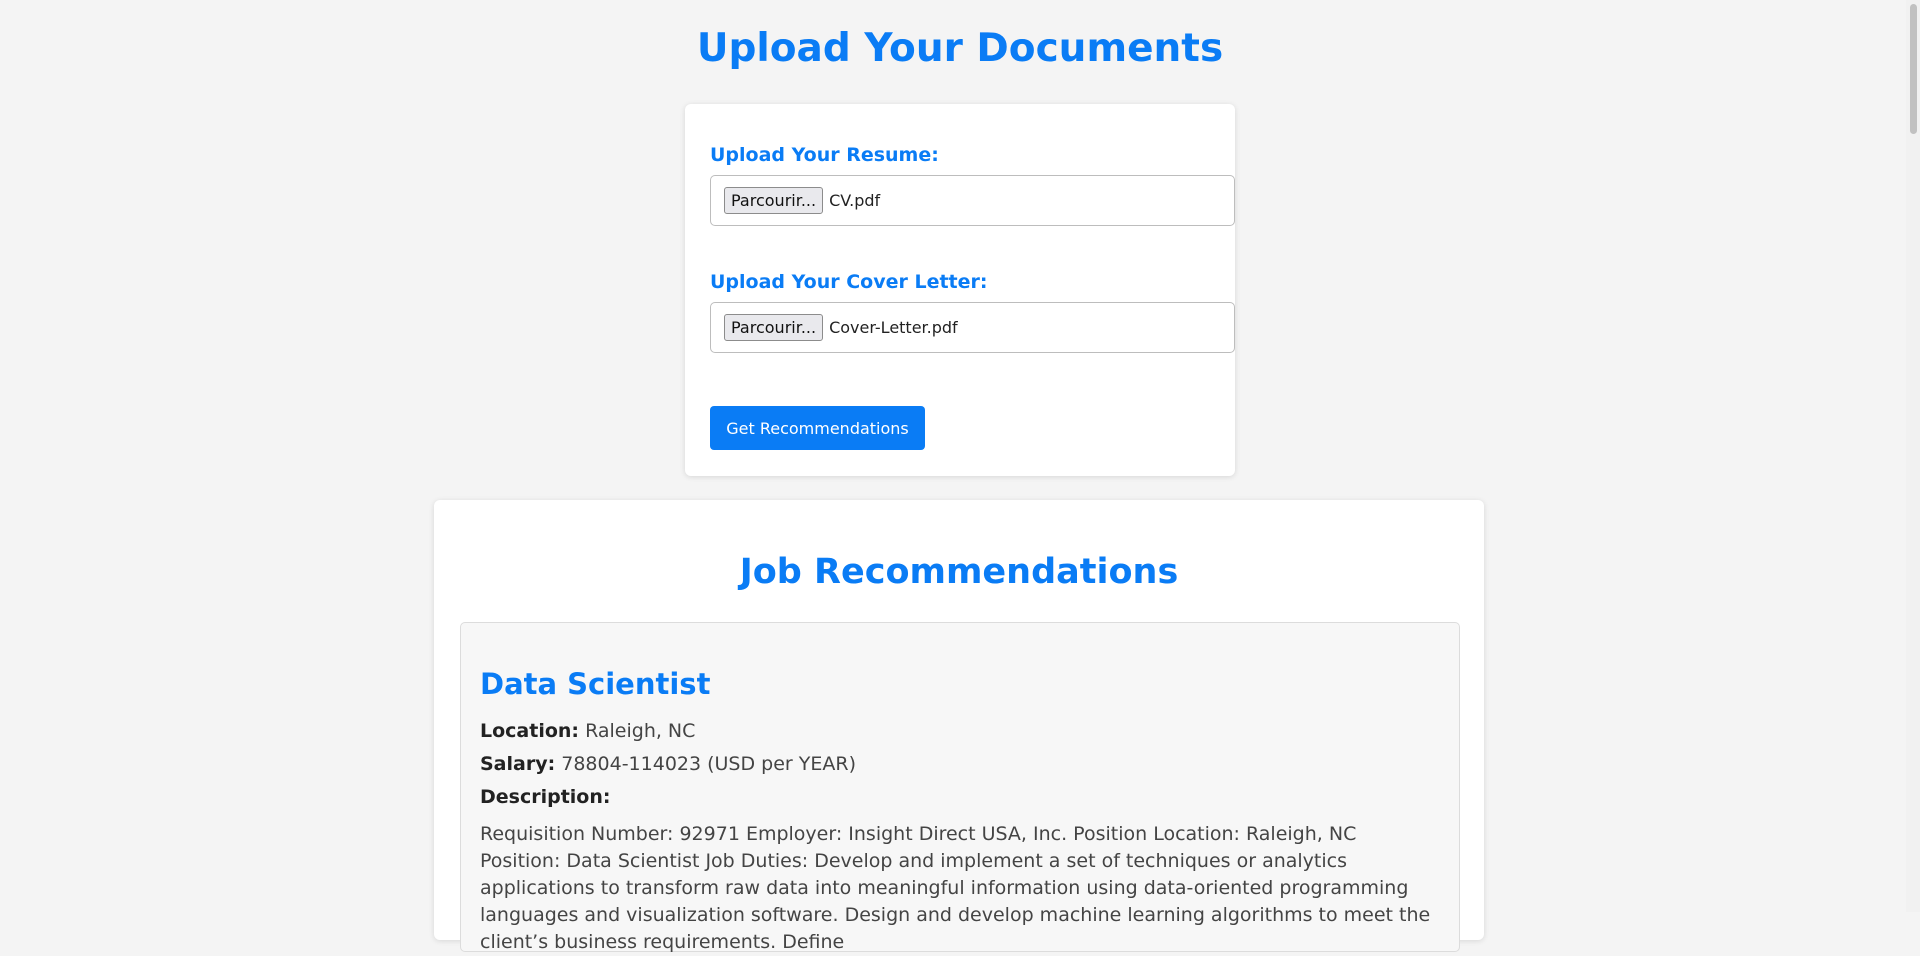 This screenshot has height=956, width=1920. I want to click on job-salary: Salary: 78804-114023 (USD per YEAR), so click(668, 764).